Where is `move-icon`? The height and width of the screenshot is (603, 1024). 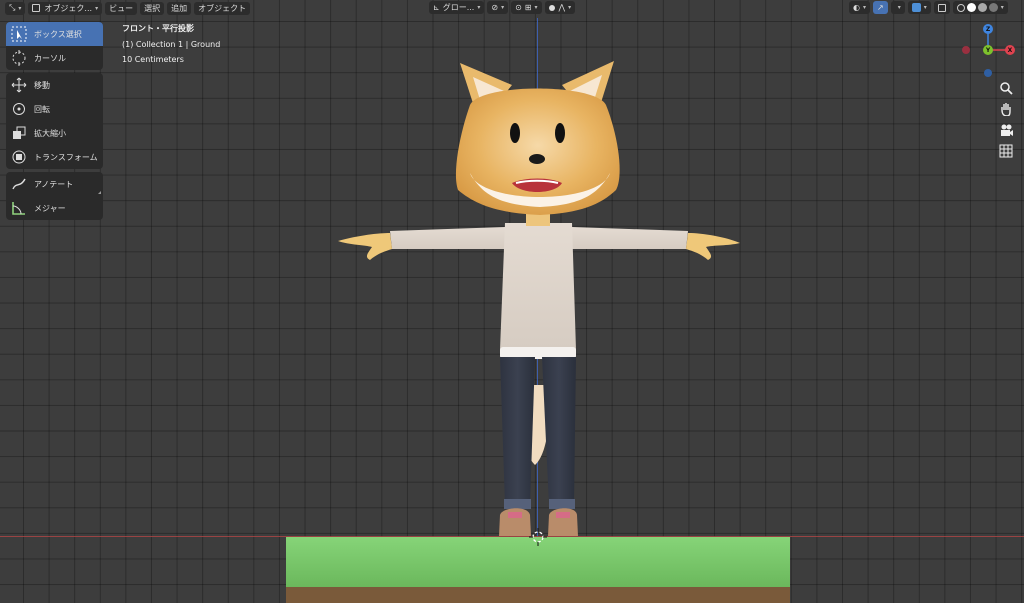
move-icon is located at coordinates (19, 85).